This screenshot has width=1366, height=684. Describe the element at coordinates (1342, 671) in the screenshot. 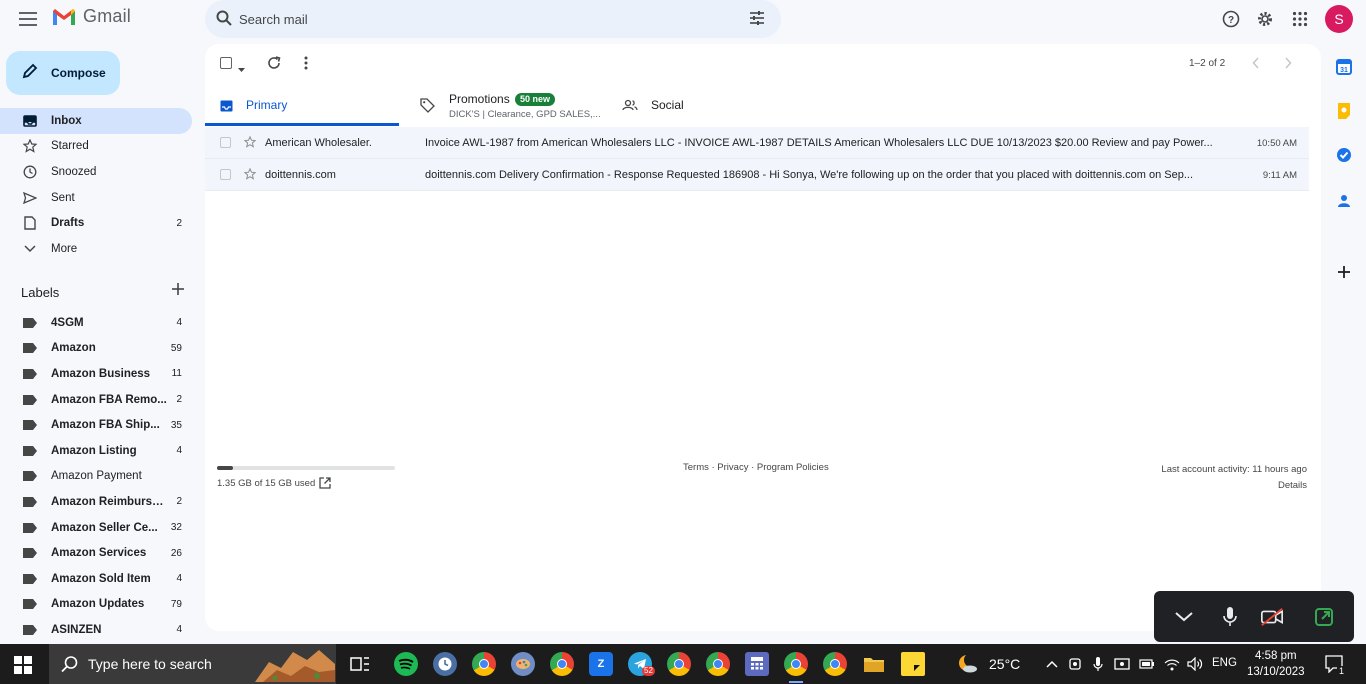

I see `notification-count: 1` at that location.